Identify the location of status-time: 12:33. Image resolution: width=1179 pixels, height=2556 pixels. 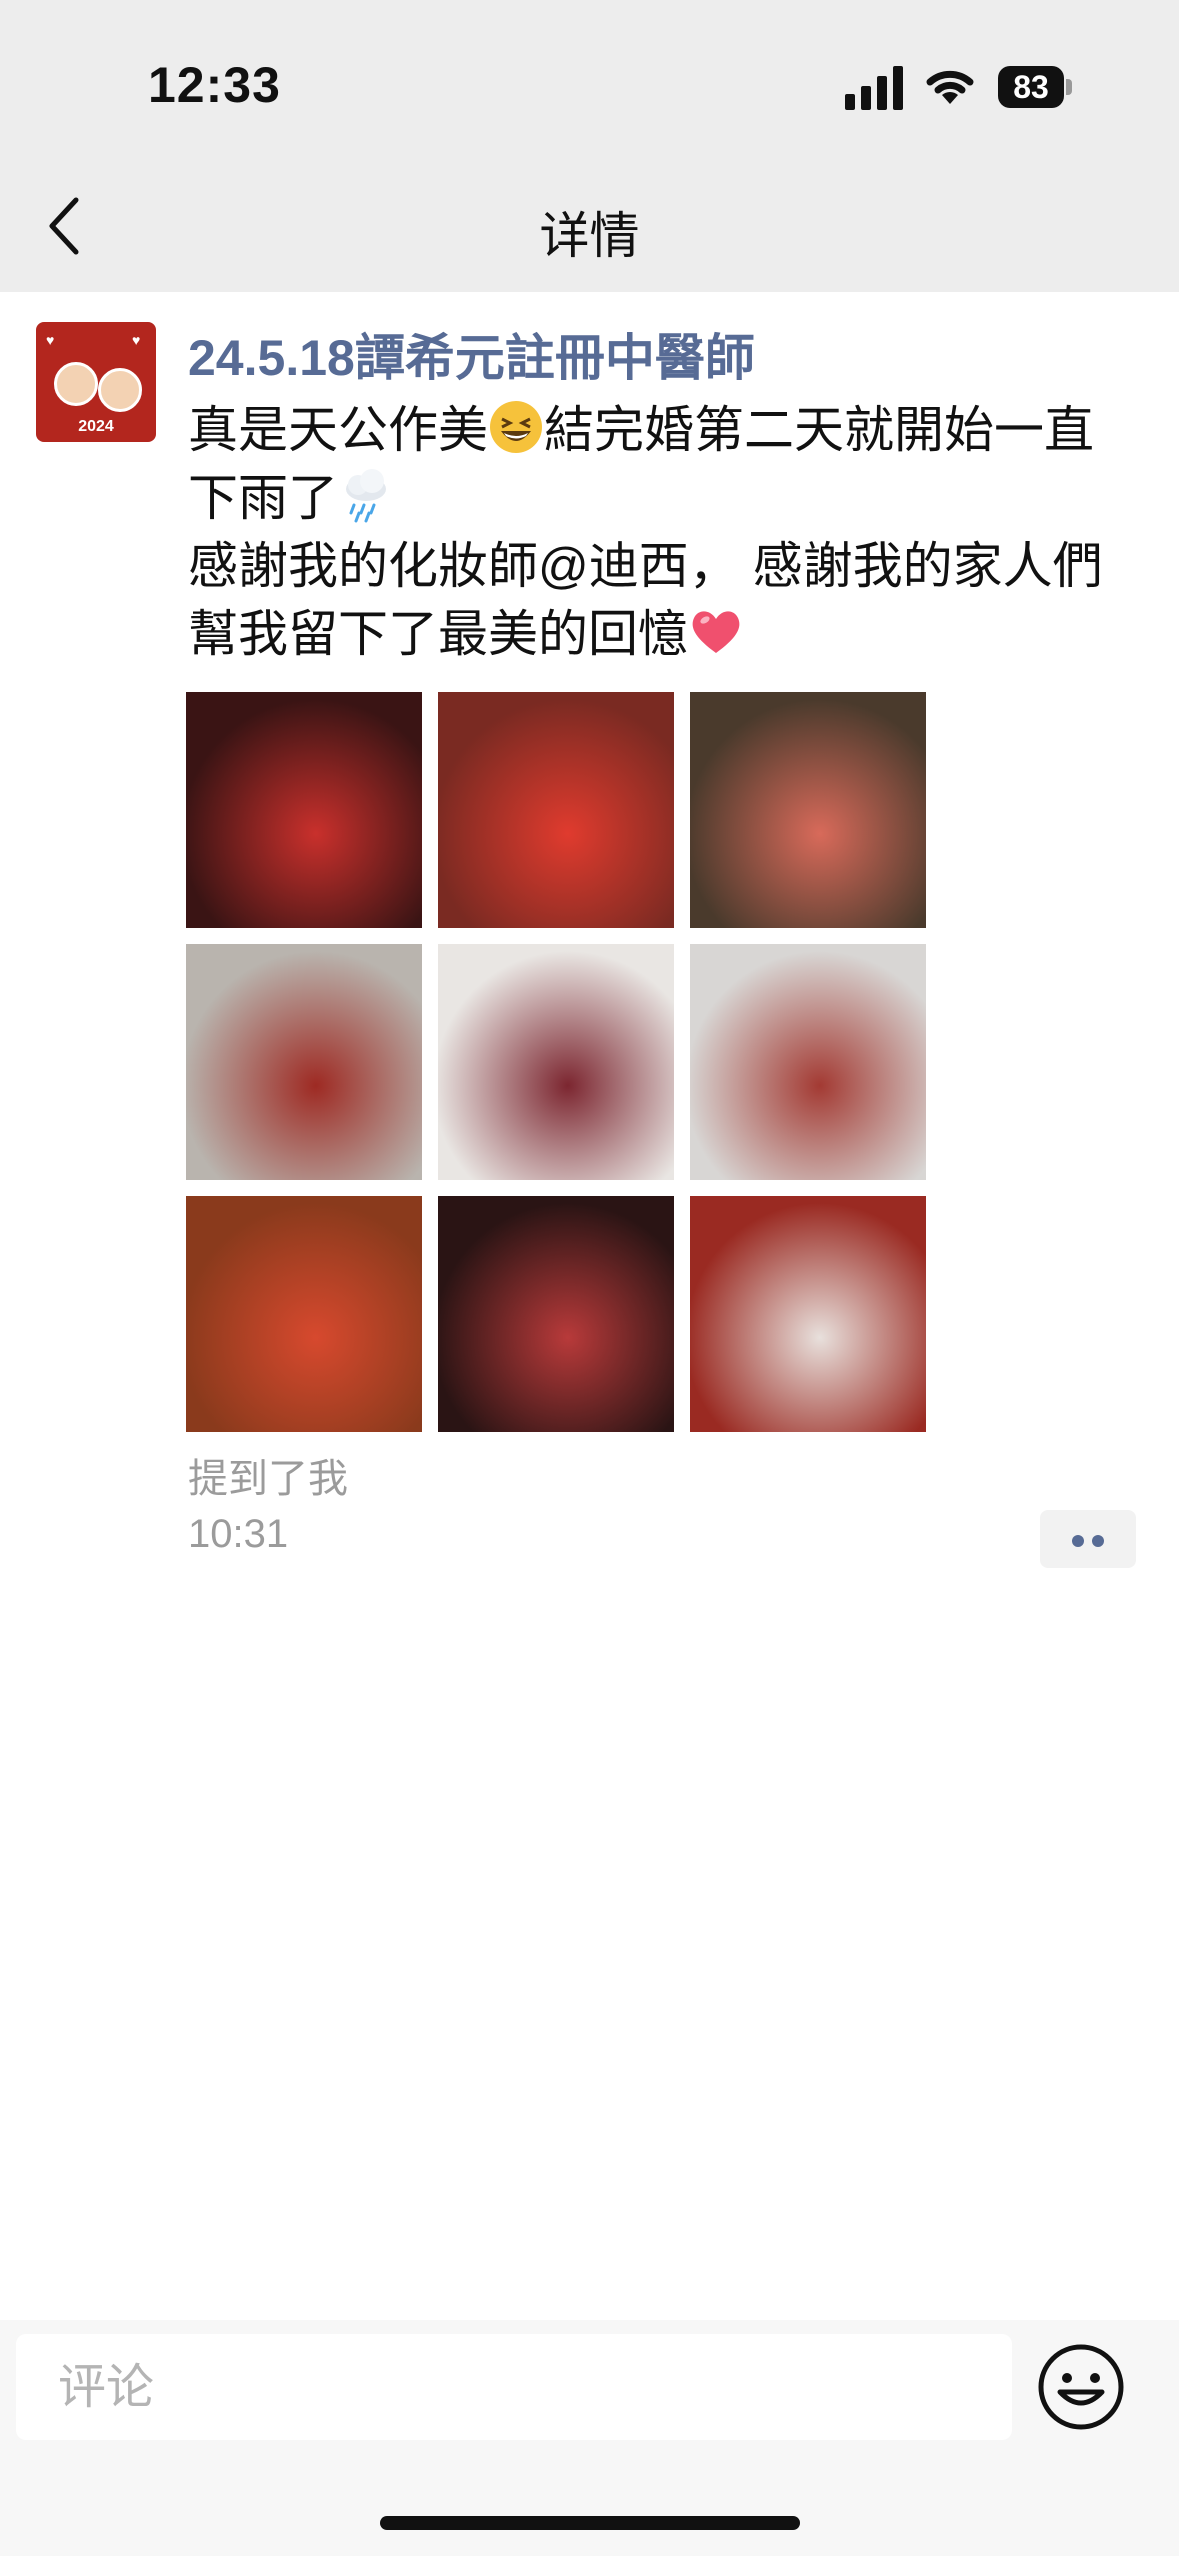
(214, 85).